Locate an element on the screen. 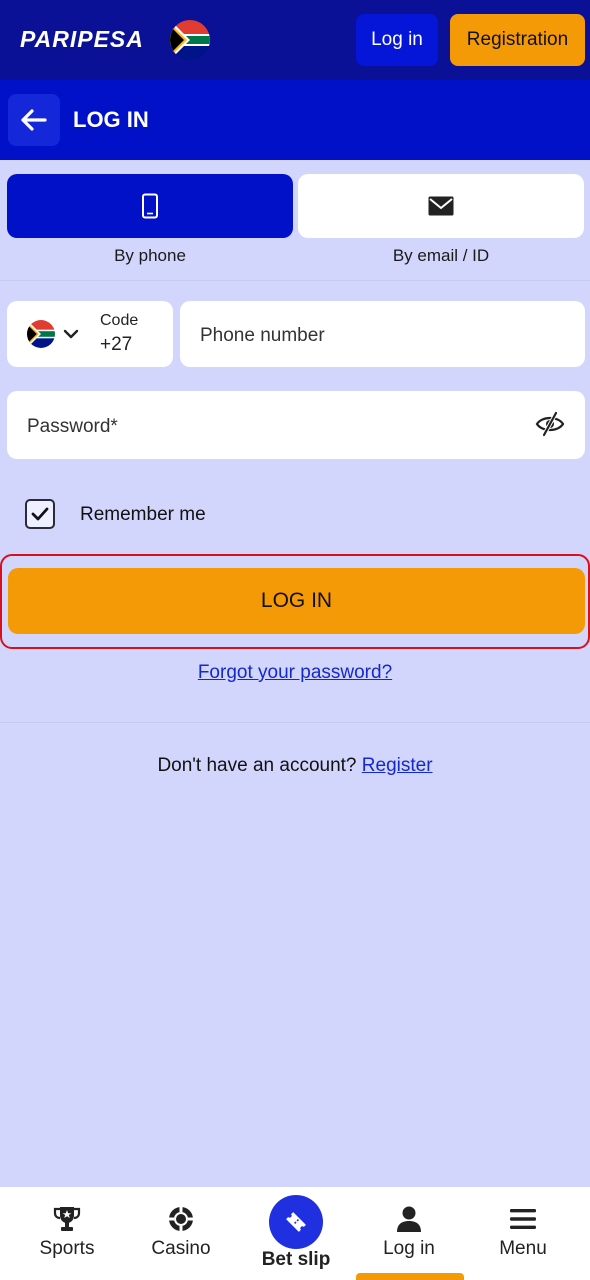  login-submit-button: LOG IN is located at coordinates (296, 601).